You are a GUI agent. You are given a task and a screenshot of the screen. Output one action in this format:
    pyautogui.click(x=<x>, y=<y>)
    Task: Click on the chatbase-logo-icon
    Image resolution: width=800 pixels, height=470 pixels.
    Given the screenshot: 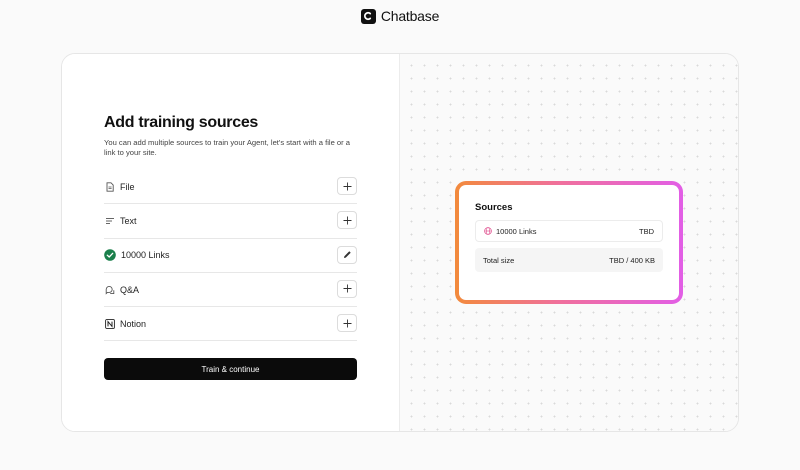 What is the action you would take?
    pyautogui.click(x=368, y=16)
    